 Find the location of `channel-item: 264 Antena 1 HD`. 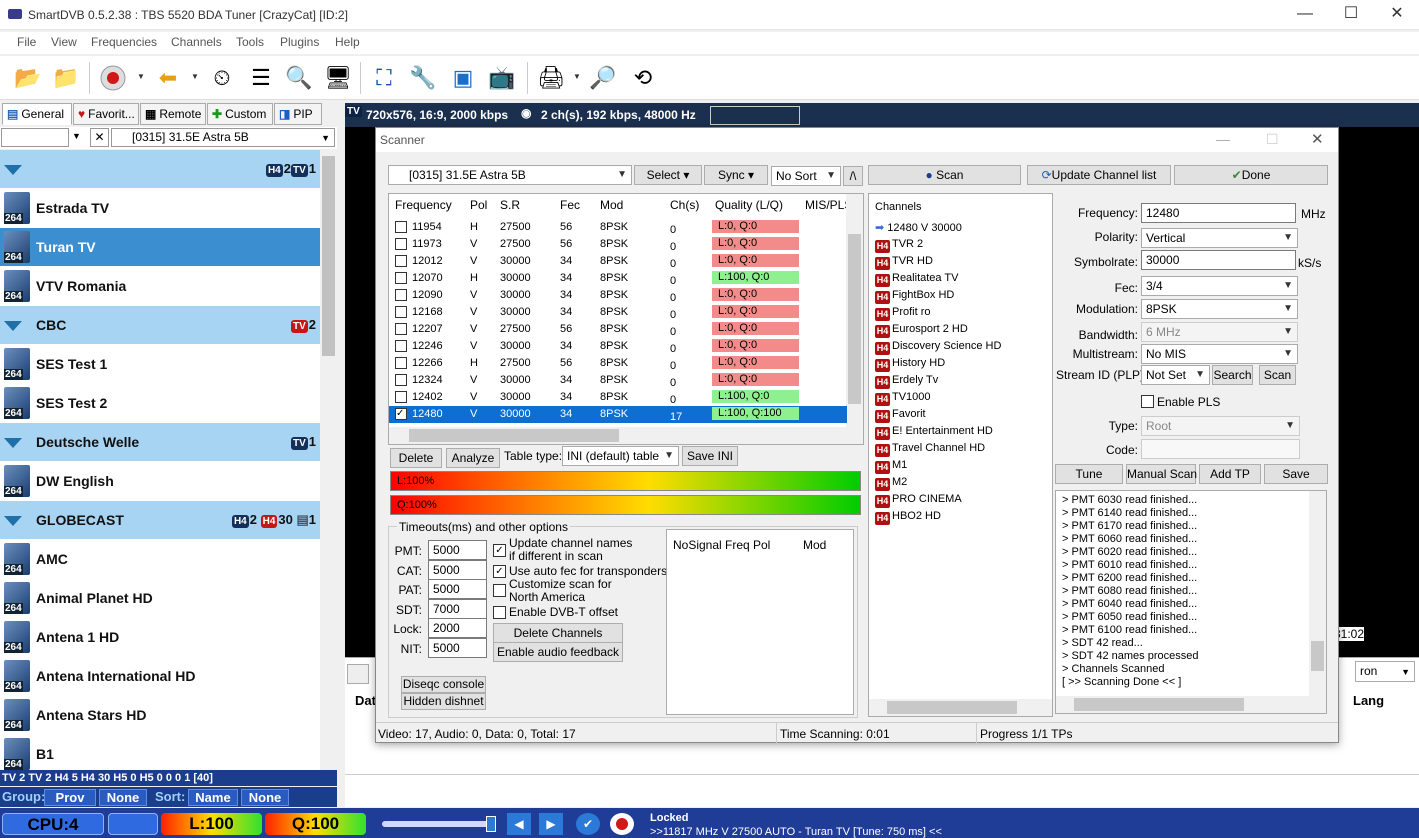

channel-item: 264 Antena 1 HD is located at coordinates (160, 637).